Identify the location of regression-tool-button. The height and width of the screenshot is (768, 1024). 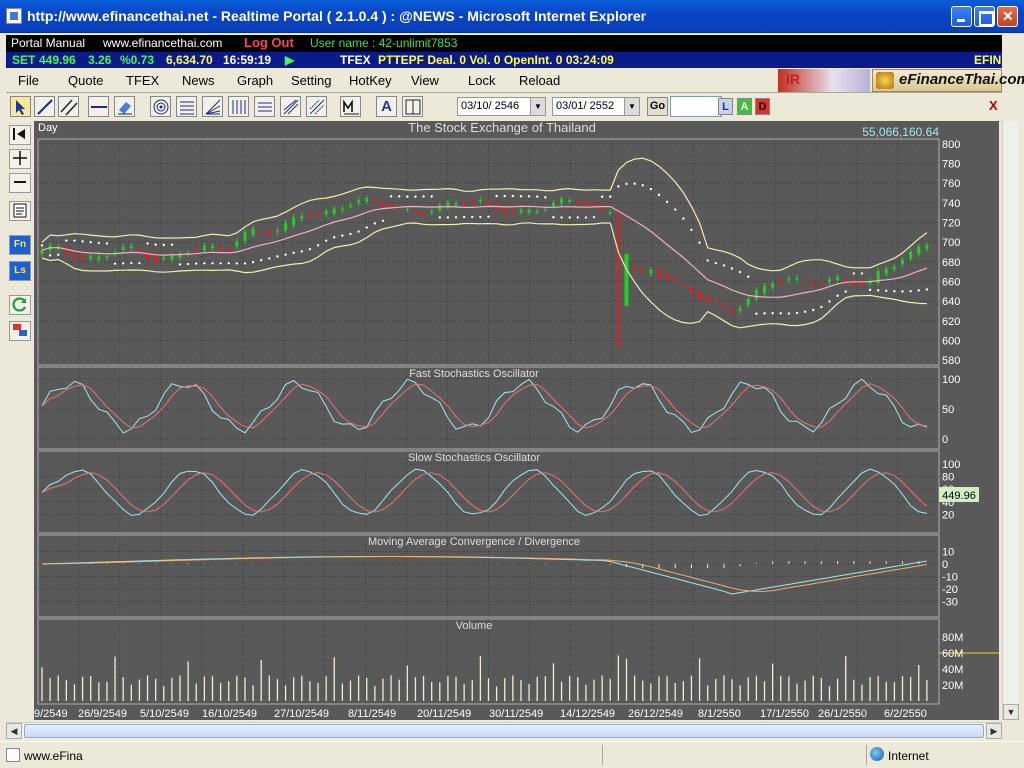
(316, 106).